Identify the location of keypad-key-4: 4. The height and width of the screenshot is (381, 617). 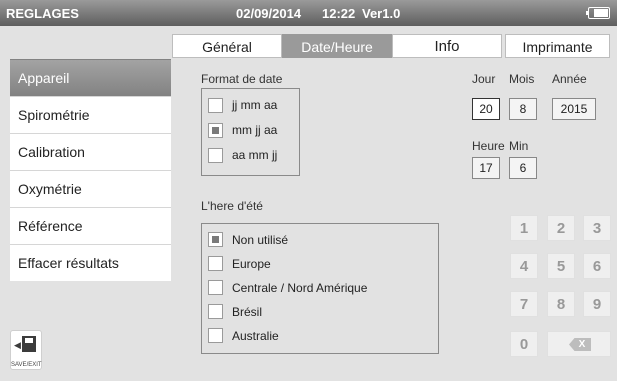
(524, 266).